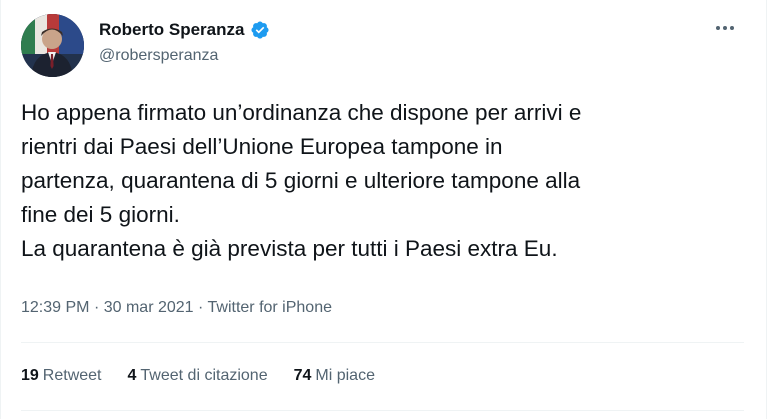  I want to click on author-name-row: Roberto Speranza, so click(184, 30).